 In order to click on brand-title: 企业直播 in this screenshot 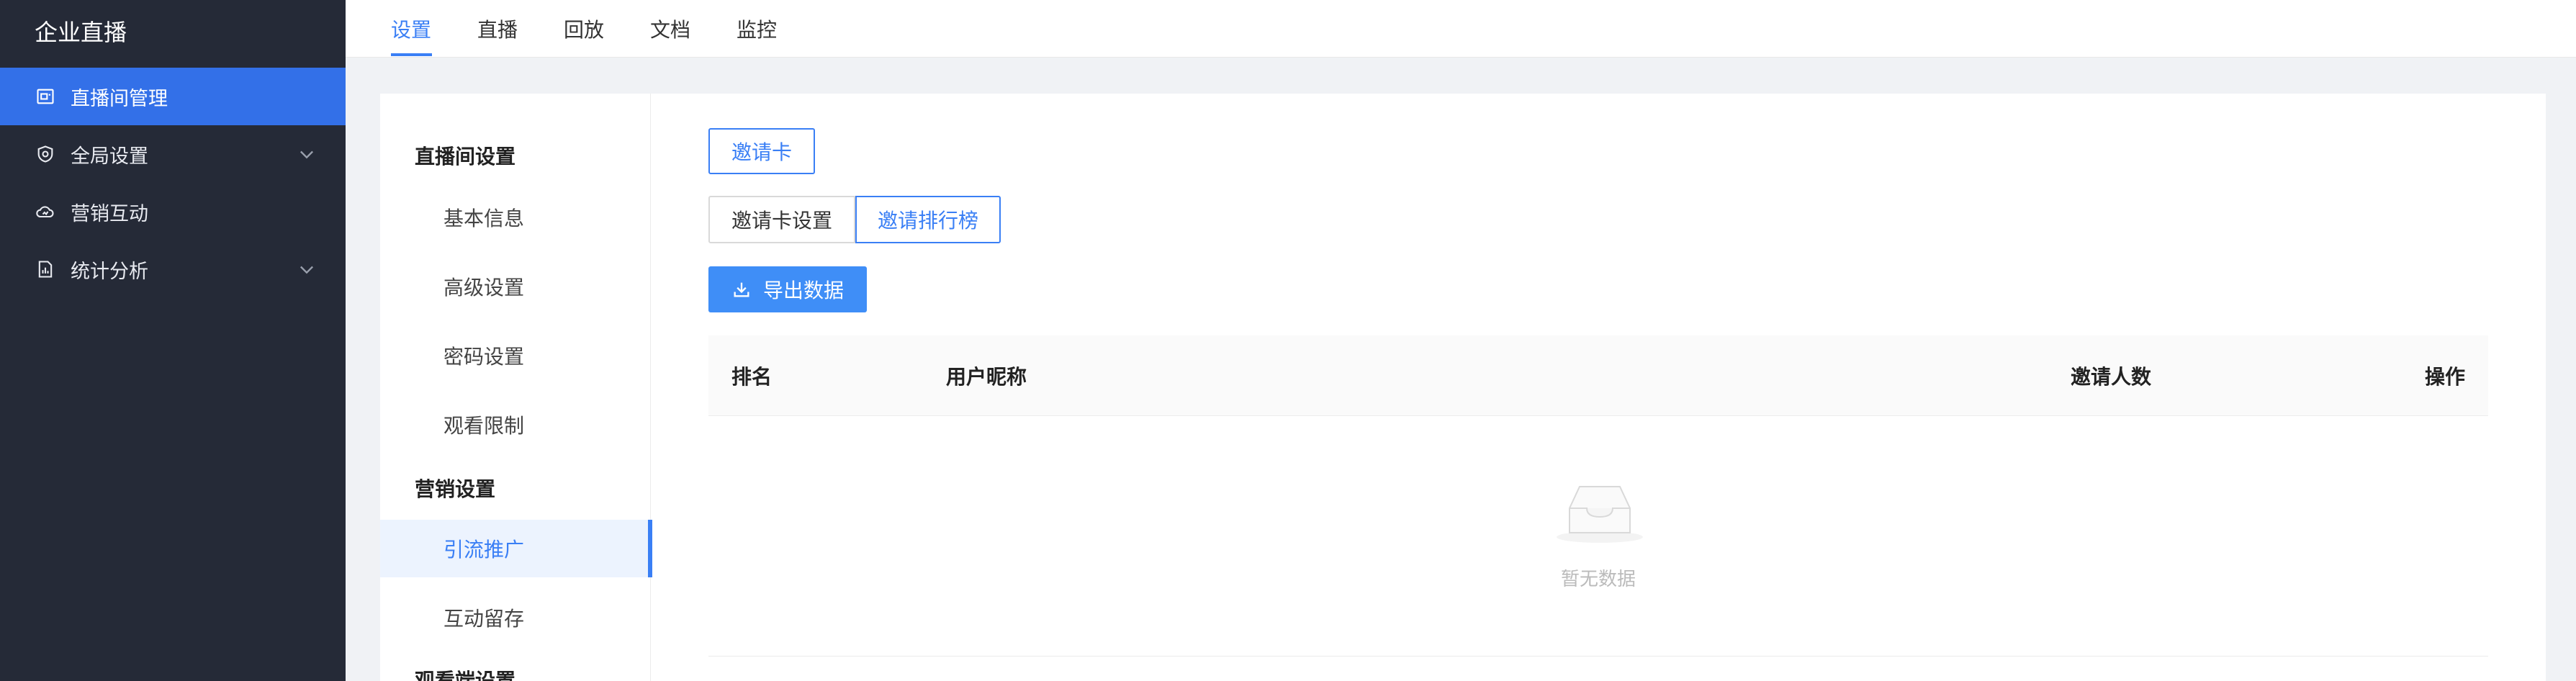, I will do `click(81, 32)`.